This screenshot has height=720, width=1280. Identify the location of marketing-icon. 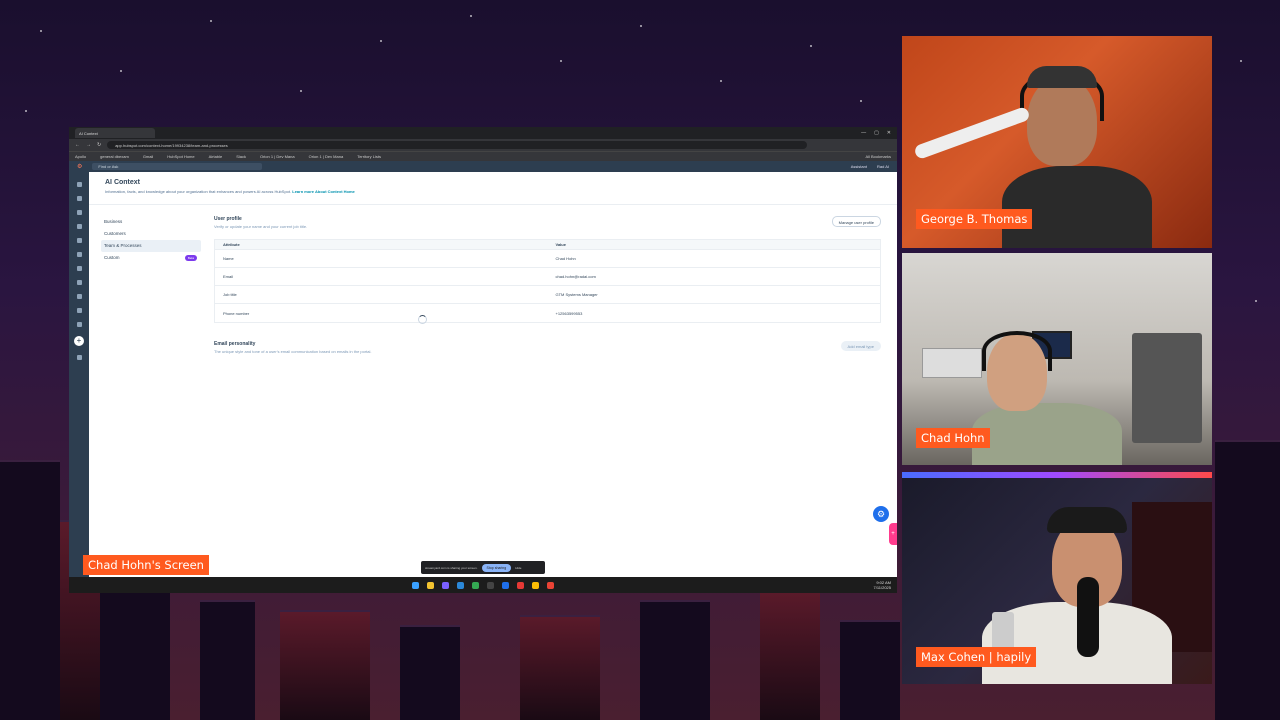
(79, 226).